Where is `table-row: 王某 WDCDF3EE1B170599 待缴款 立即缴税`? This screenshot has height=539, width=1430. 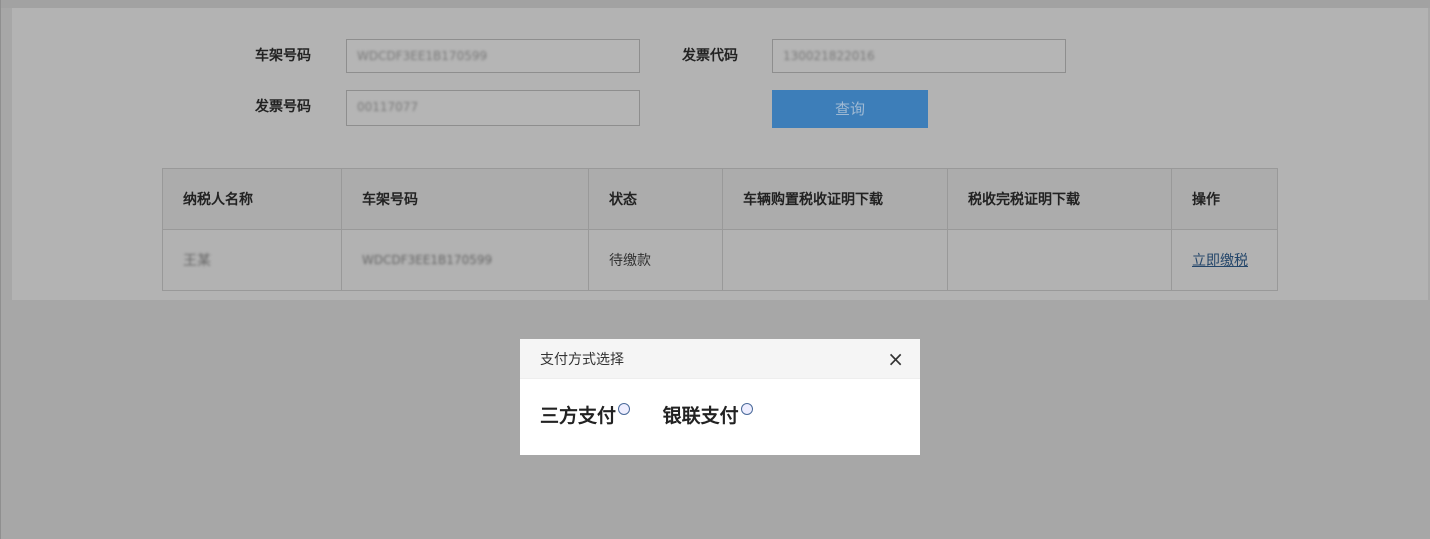
table-row: 王某 WDCDF3EE1B170599 待缴款 立即缴税 is located at coordinates (720, 260).